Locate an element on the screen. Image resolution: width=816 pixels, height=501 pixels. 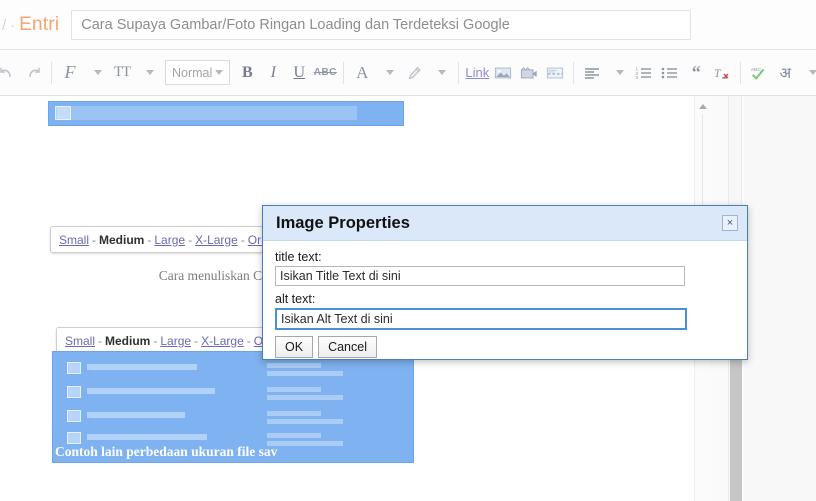
image-1-row is located at coordinates (207, 113).